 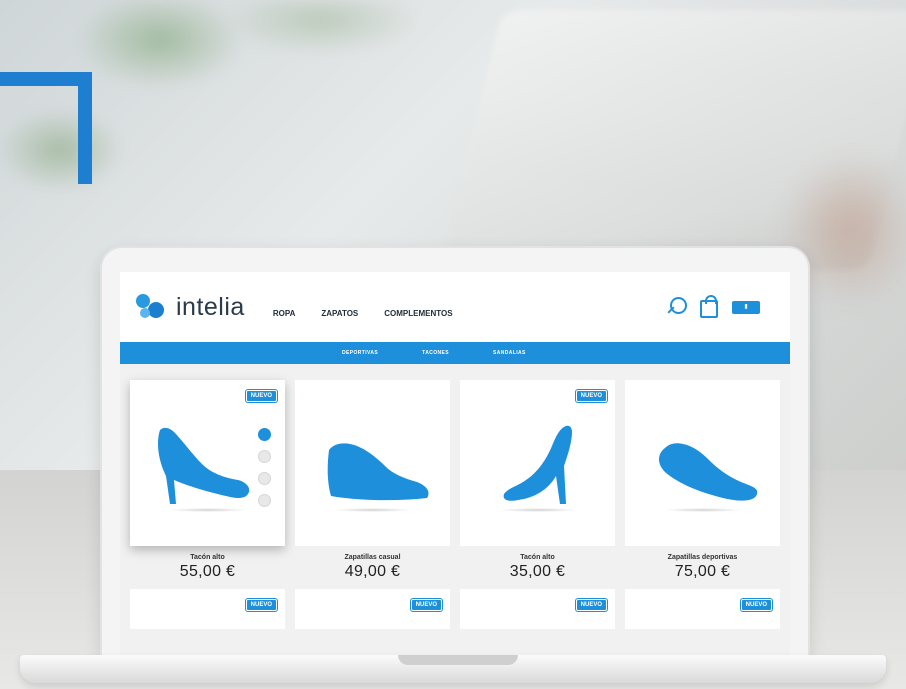 I want to click on add-to-cart-icon, so click(x=264, y=434).